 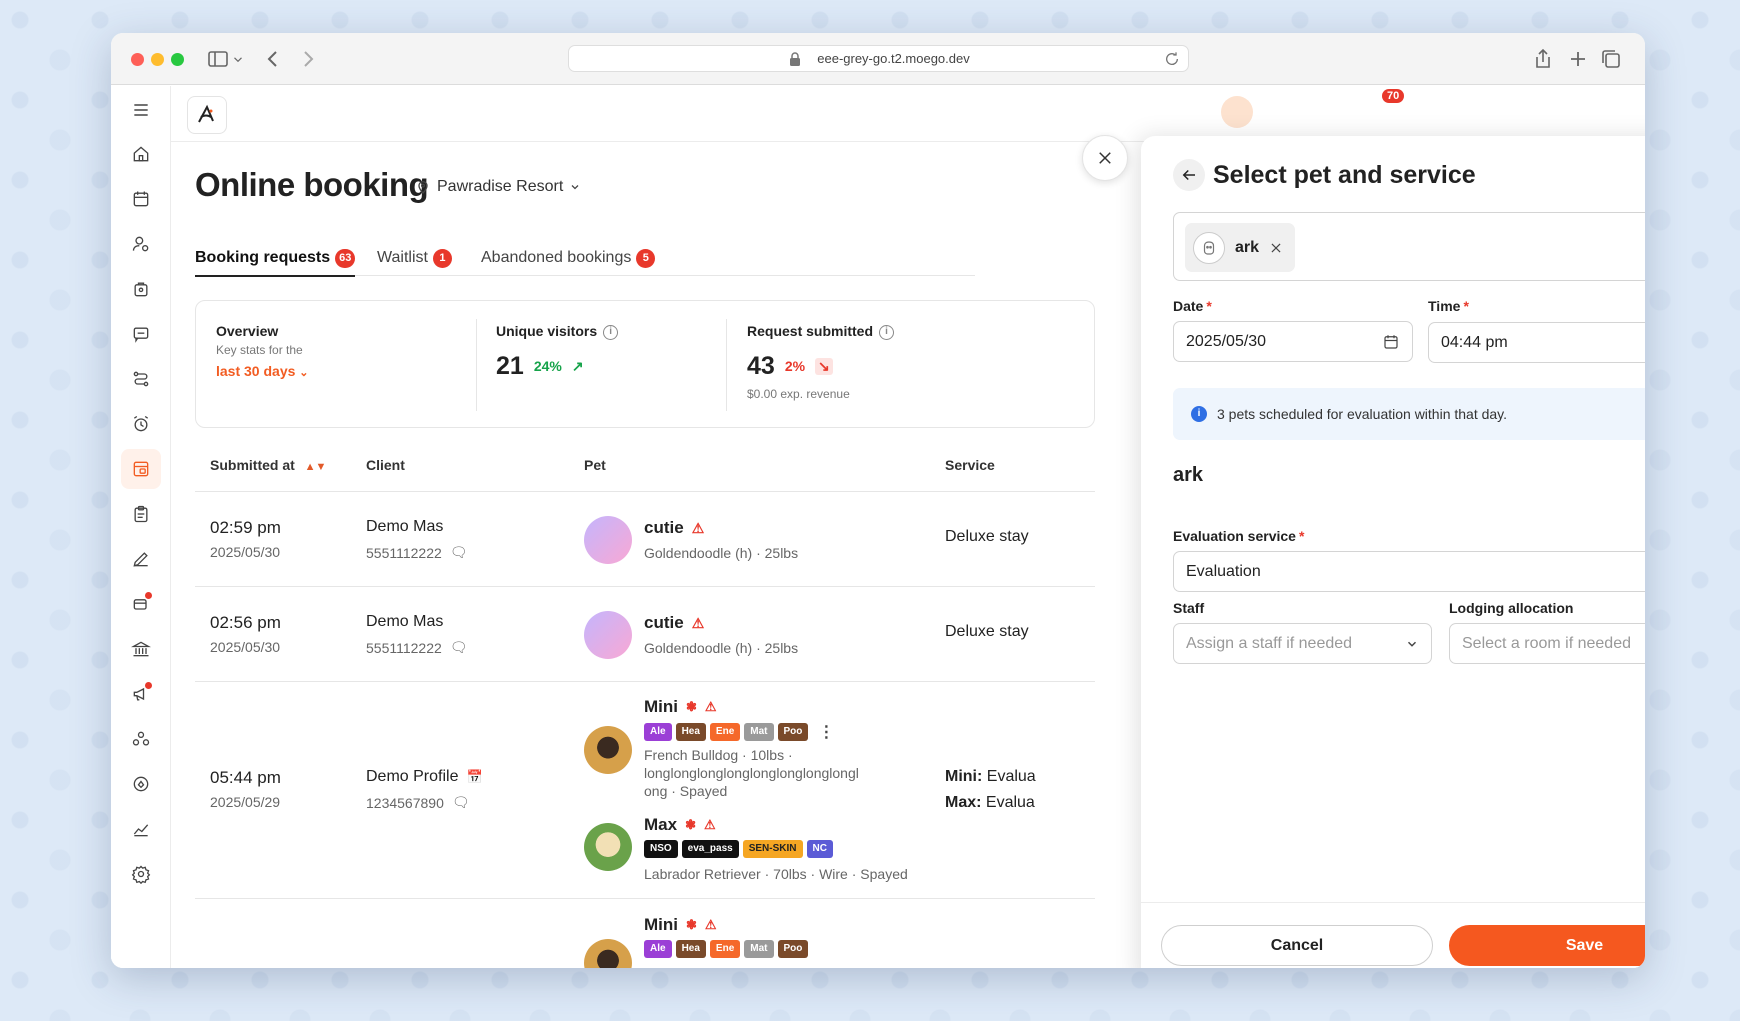 I want to click on window-minimize-button, so click(x=157, y=59).